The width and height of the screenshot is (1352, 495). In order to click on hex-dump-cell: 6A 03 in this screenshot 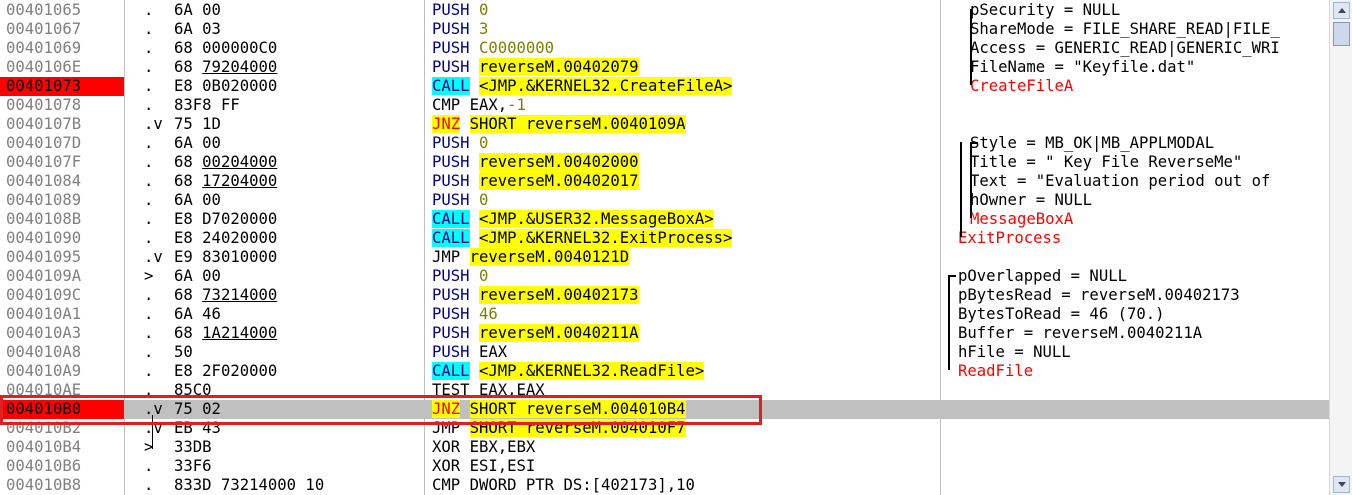, I will do `click(197, 29)`.